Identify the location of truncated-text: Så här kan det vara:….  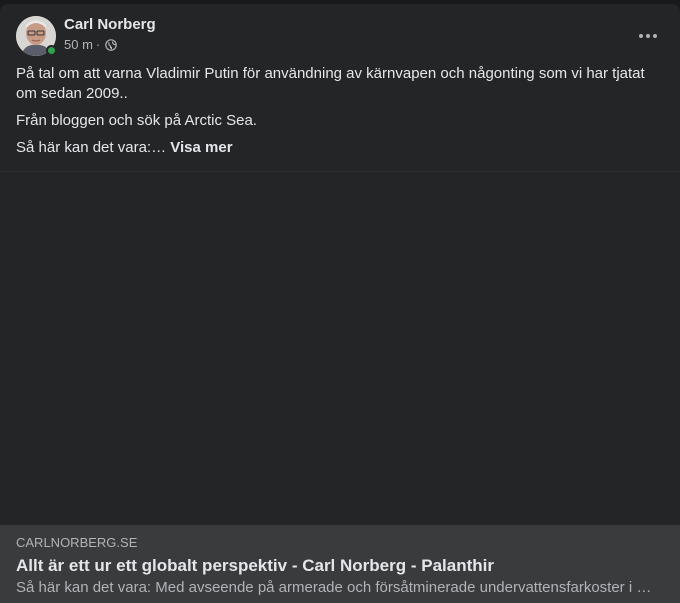
(91, 147).